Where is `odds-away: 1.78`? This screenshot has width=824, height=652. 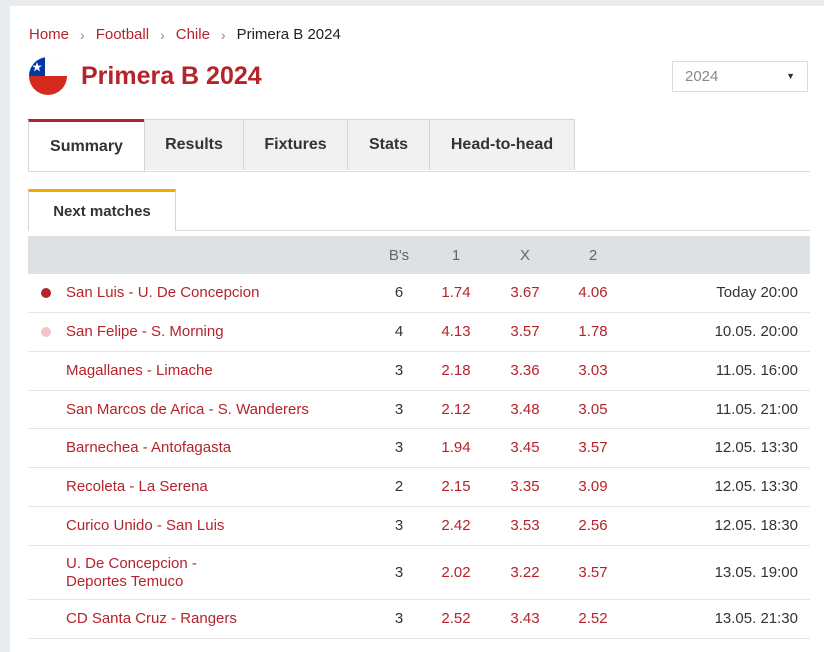
odds-away: 1.78 is located at coordinates (593, 331).